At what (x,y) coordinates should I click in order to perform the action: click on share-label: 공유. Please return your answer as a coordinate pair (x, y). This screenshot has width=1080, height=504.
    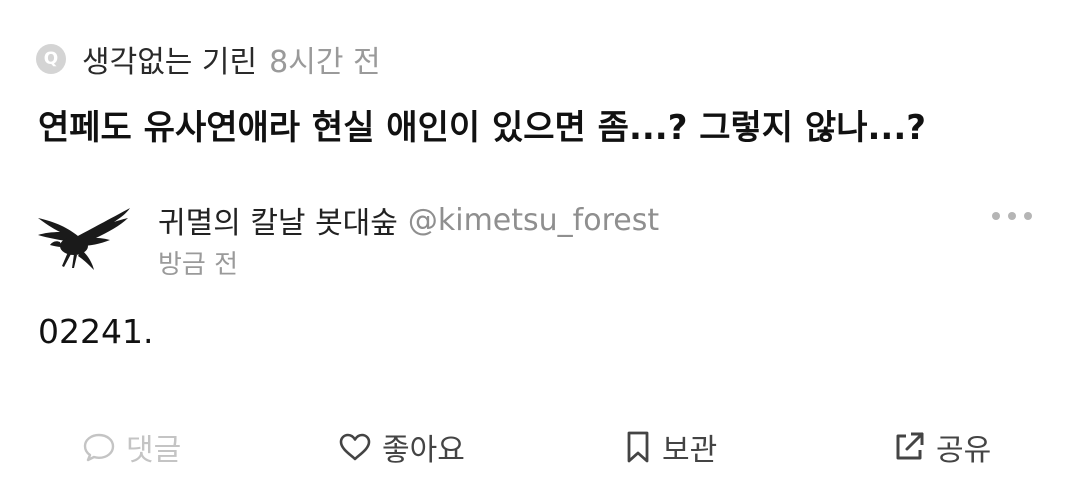
    Looking at the image, I should click on (964, 450).